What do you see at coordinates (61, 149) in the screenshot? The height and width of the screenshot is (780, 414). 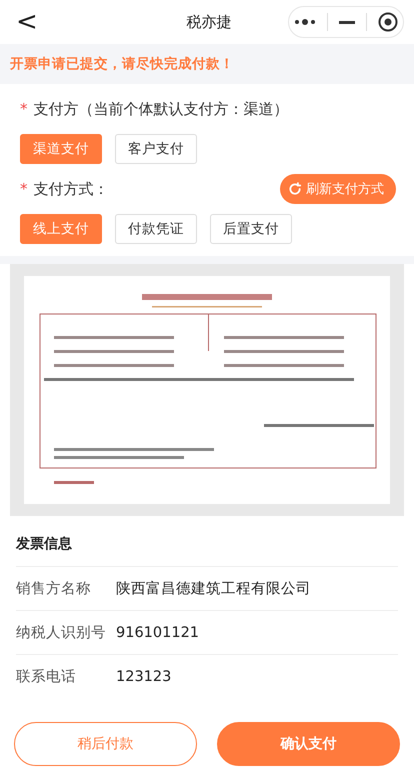 I see `payer-option: 渠道支付` at bounding box center [61, 149].